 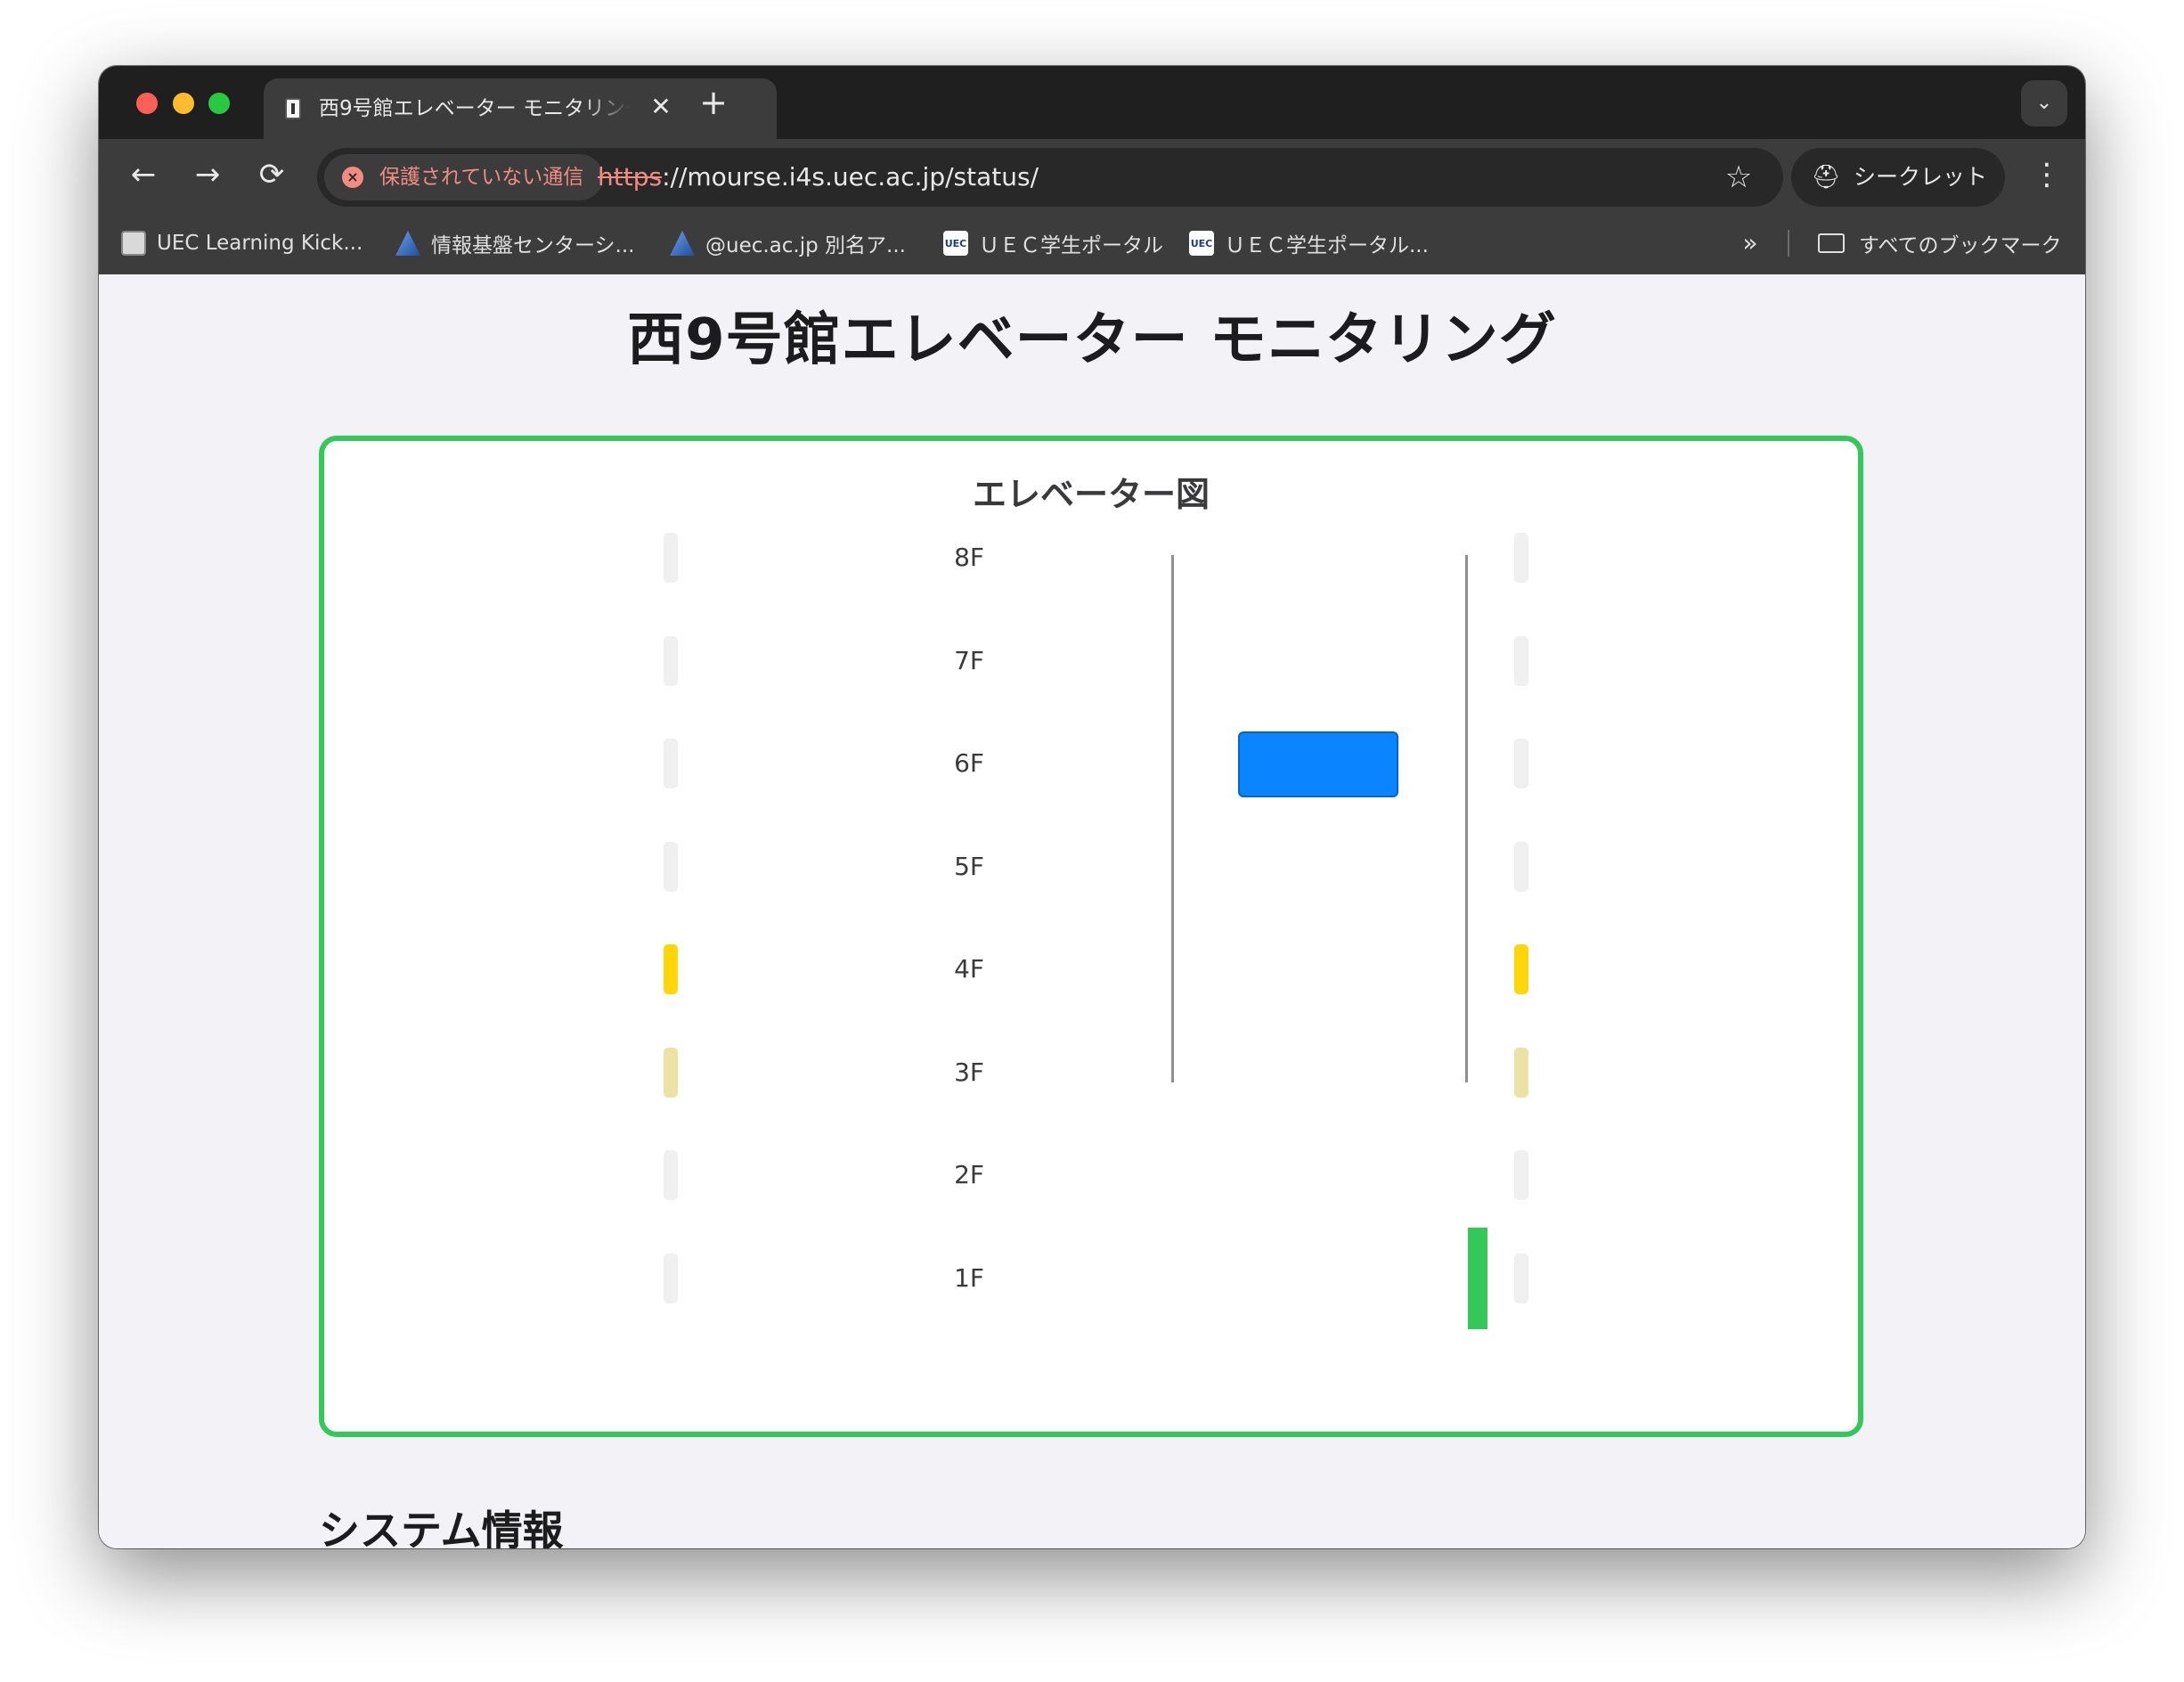 I want to click on floor-label: 5F, so click(x=969, y=866).